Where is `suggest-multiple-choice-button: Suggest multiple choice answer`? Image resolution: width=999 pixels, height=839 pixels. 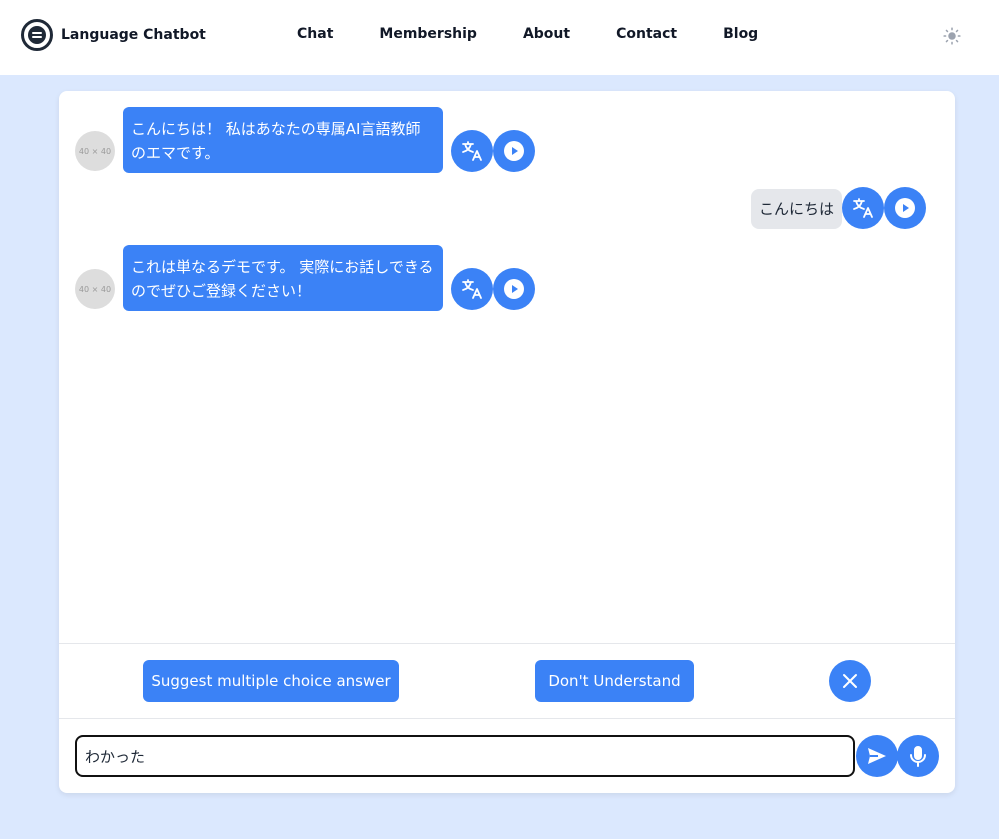 suggest-multiple-choice-button: Suggest multiple choice answer is located at coordinates (271, 681).